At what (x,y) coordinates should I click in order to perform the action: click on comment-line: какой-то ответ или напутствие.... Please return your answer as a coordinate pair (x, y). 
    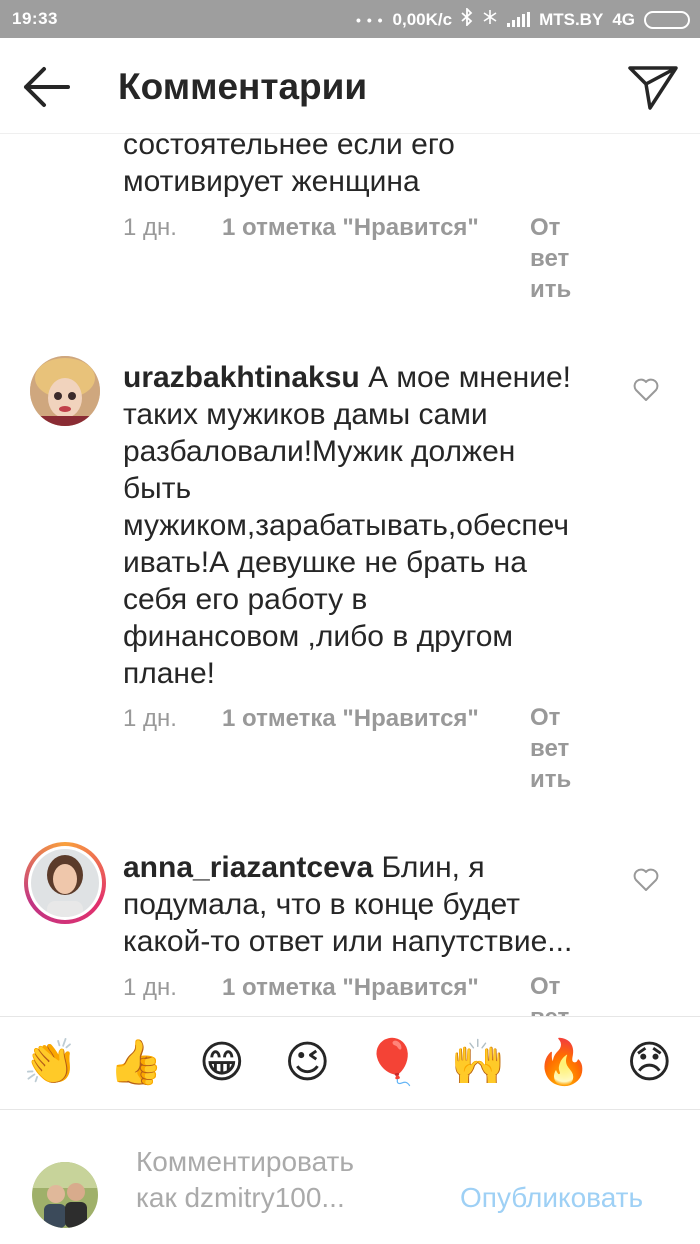
    Looking at the image, I should click on (348, 941).